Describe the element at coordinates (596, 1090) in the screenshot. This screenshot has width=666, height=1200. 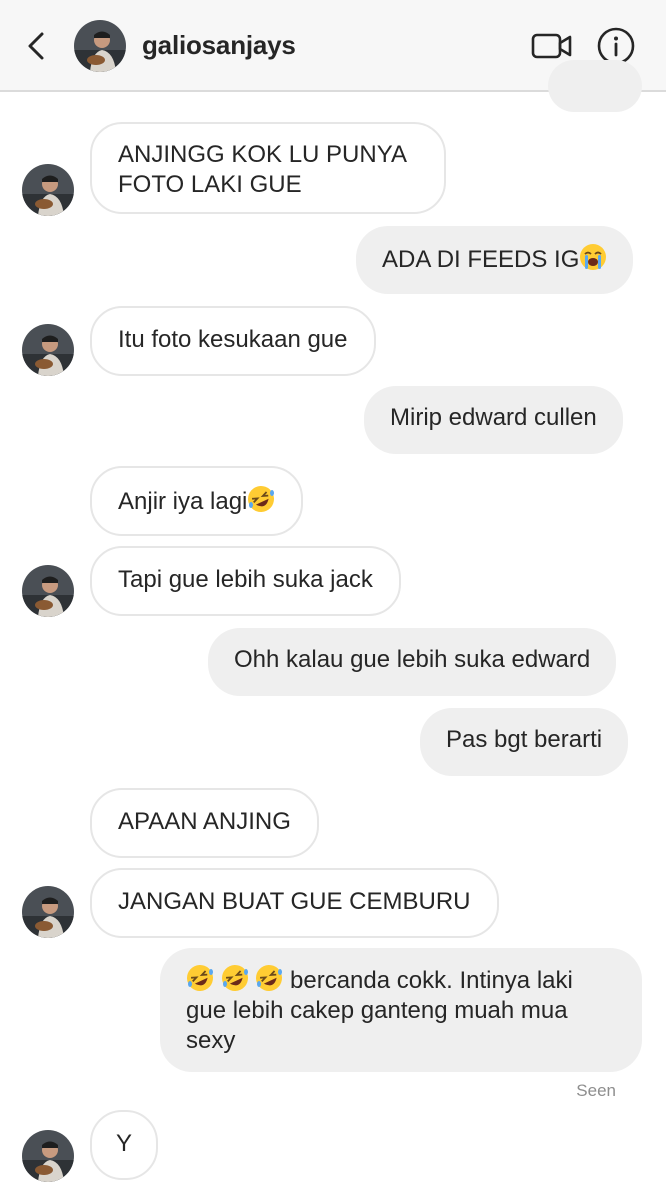
I see `seen-status: Seen` at that location.